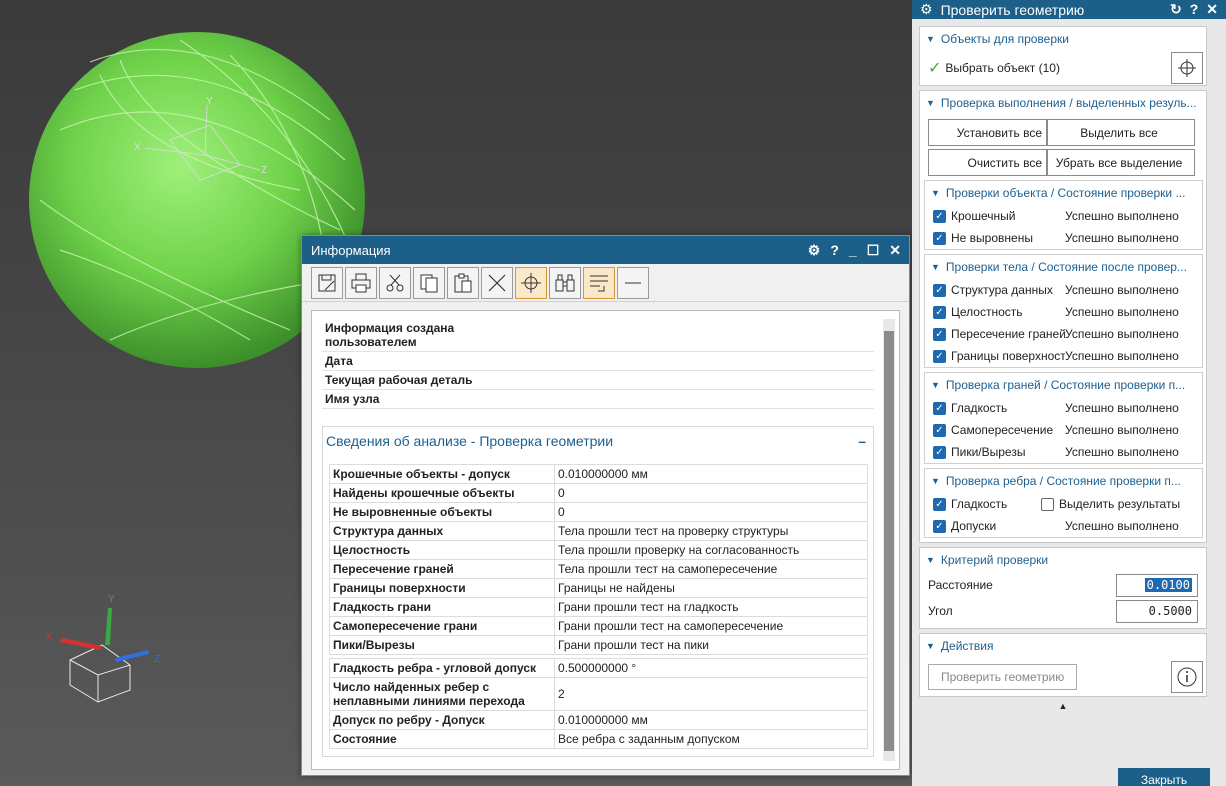 The height and width of the screenshot is (786, 1226). What do you see at coordinates (1063, 526) in the screenshot?
I see `check-row: ✓ Допуски Успешно выполнено` at bounding box center [1063, 526].